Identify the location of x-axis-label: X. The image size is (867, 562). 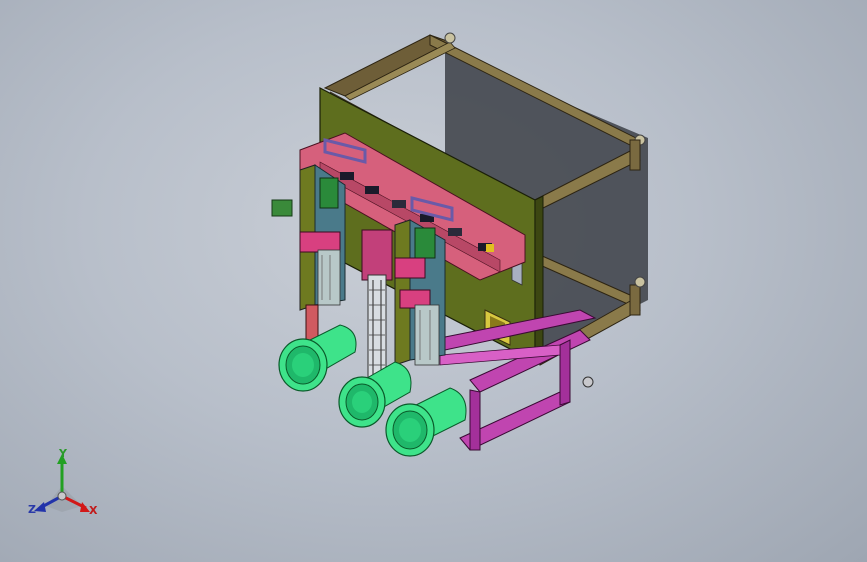
(93, 510).